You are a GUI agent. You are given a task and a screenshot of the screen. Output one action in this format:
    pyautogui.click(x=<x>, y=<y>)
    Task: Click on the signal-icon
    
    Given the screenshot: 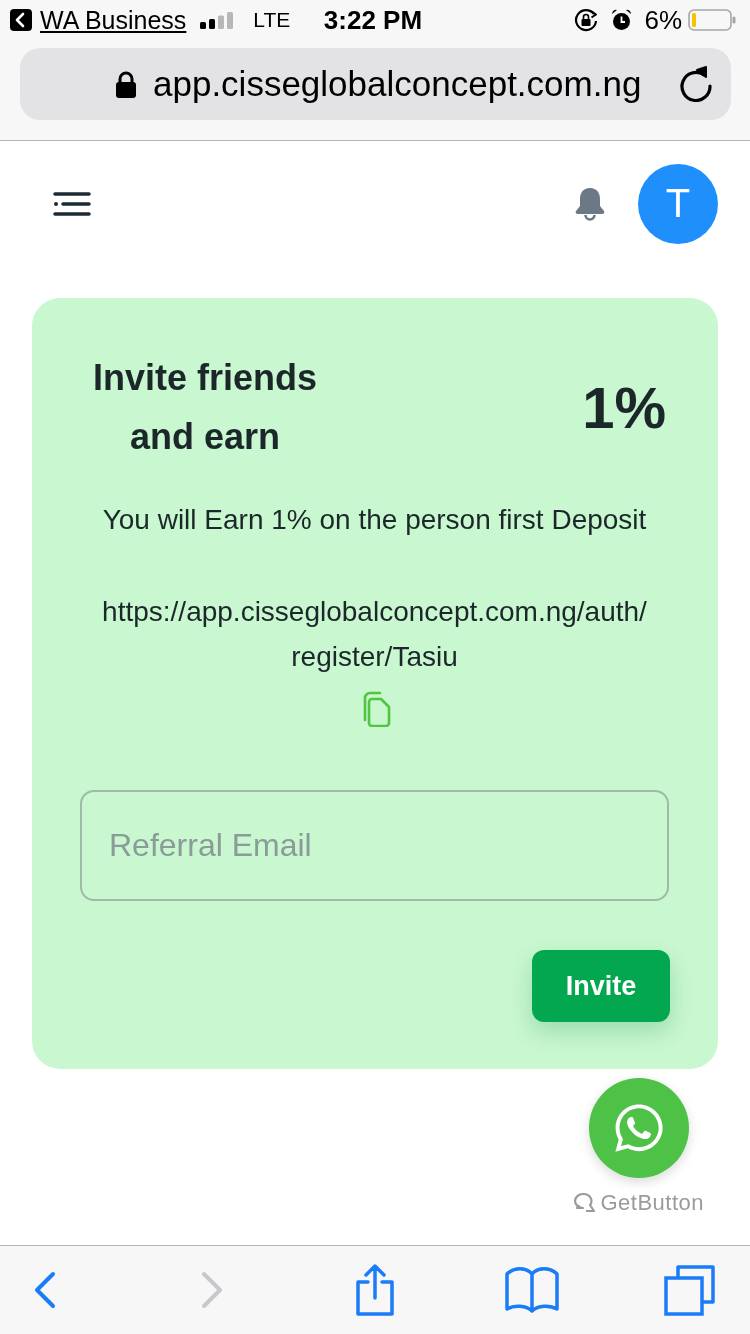 What is the action you would take?
    pyautogui.click(x=217, y=20)
    